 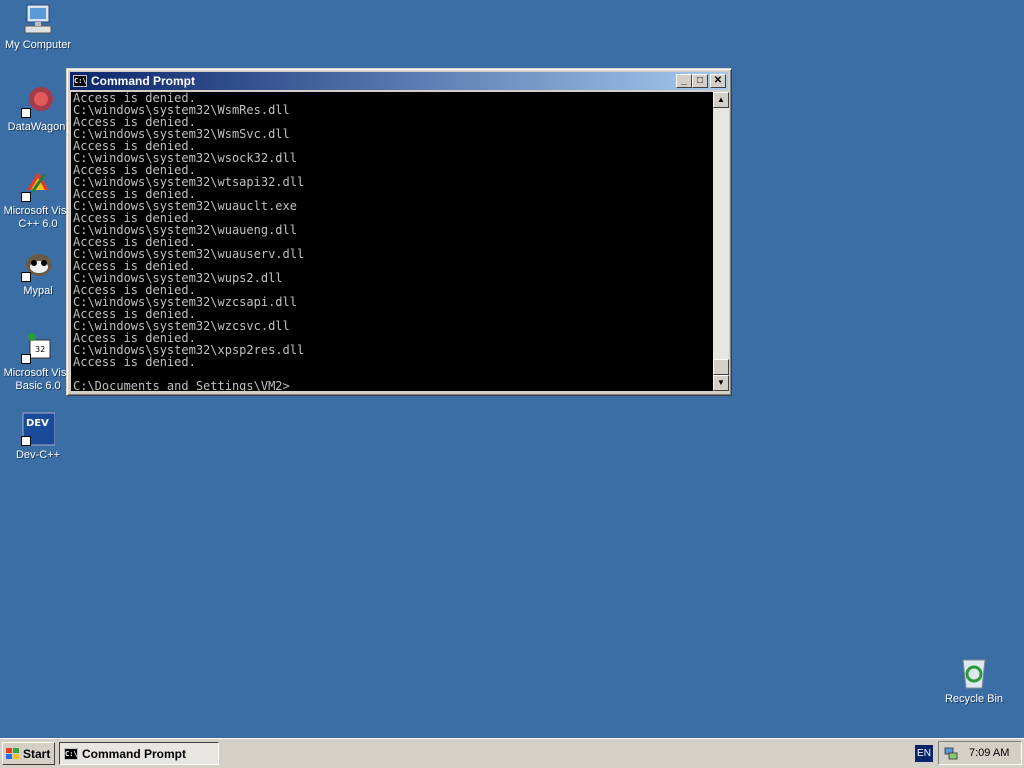 I want to click on computer-icon, so click(x=38, y=19).